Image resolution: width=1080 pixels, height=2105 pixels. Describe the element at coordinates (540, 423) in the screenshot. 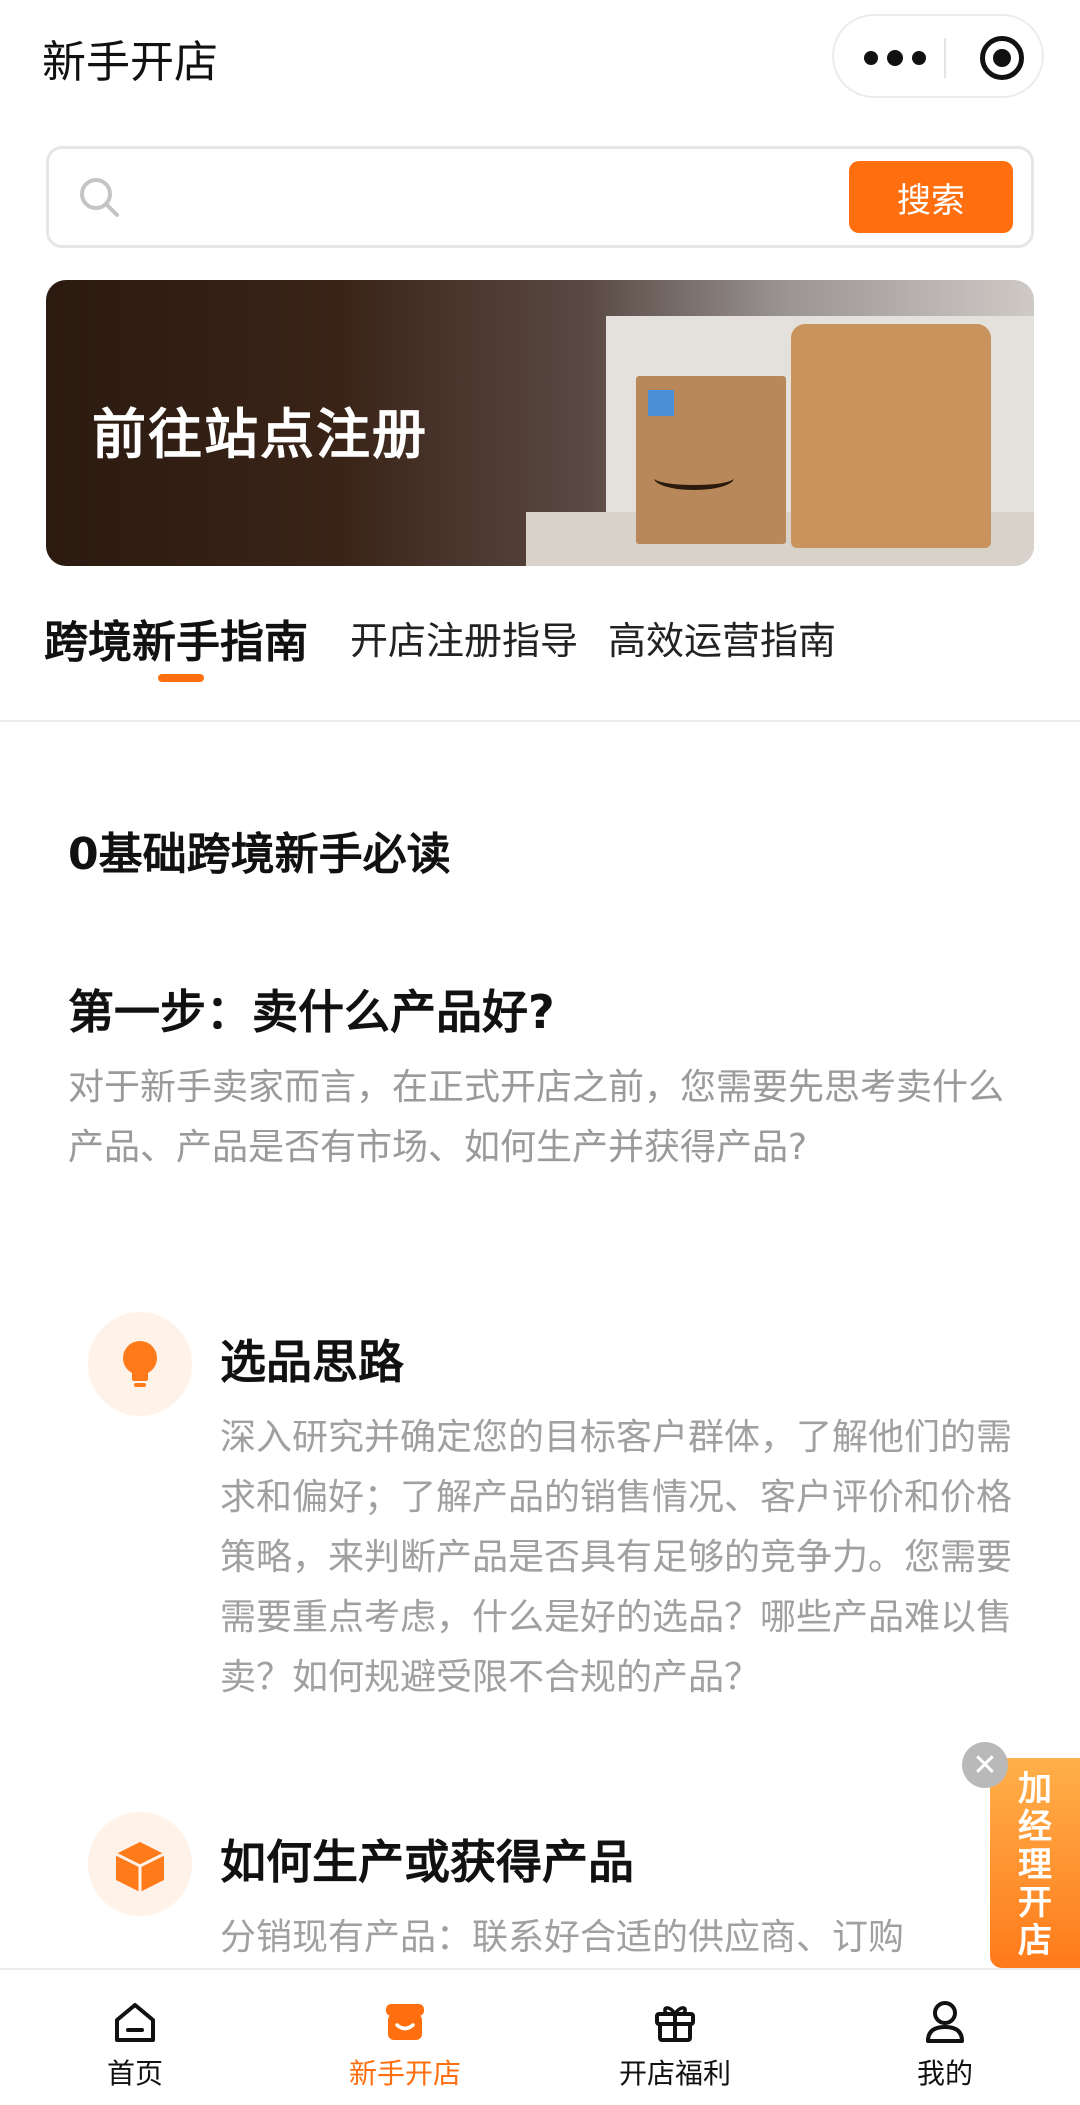

I see `register-banner: 前往站点注册` at that location.